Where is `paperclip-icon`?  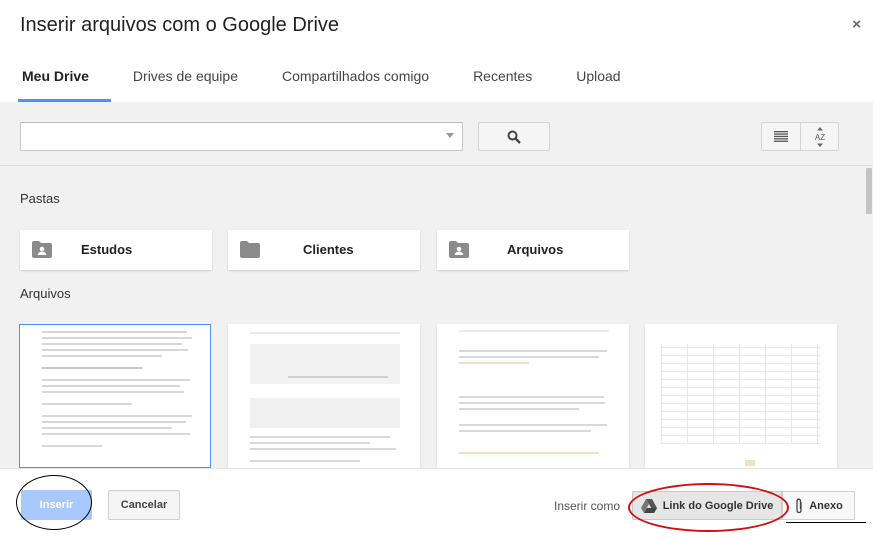 paperclip-icon is located at coordinates (799, 505).